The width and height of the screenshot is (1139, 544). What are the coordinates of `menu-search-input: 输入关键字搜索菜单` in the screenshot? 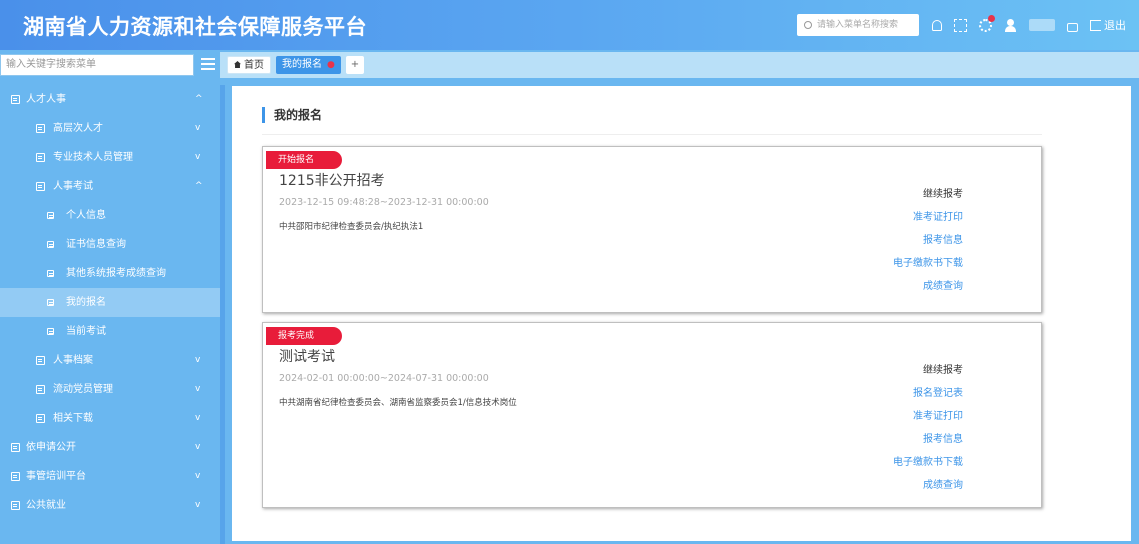 It's located at (97, 65).